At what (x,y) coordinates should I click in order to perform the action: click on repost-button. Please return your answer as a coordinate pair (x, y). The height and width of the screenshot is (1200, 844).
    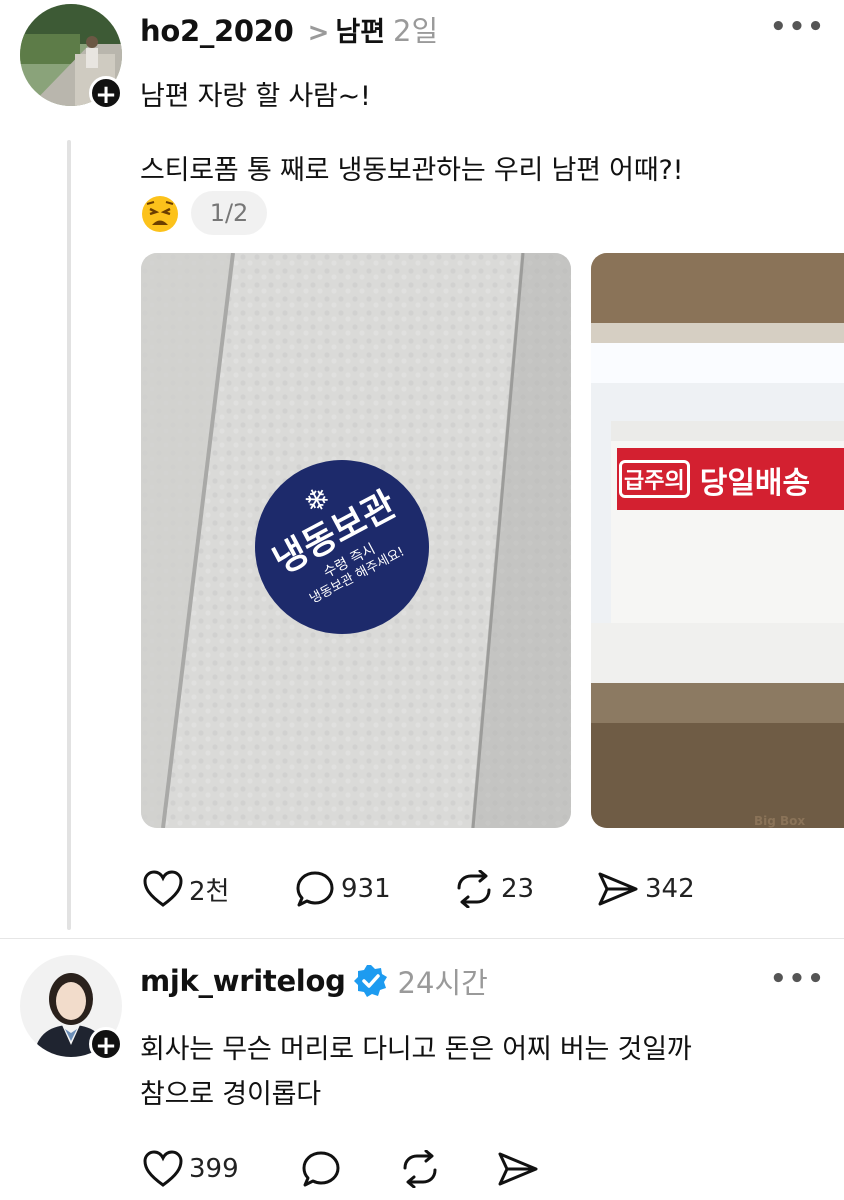
    Looking at the image, I should click on (423, 1169).